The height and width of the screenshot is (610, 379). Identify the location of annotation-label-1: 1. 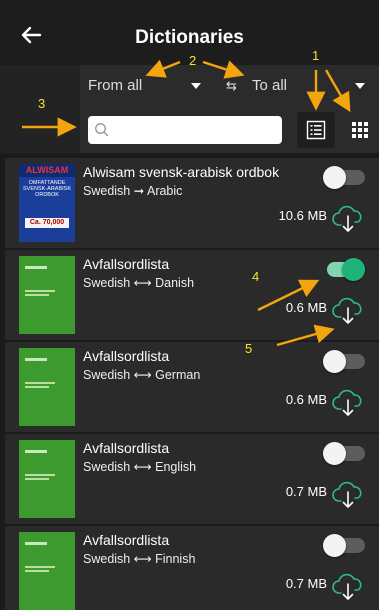
(316, 55).